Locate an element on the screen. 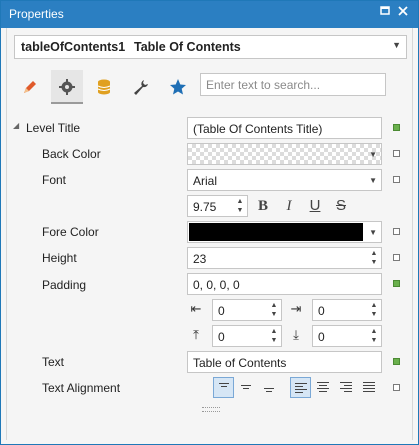 The height and width of the screenshot is (445, 419). height-value: 23 is located at coordinates (200, 259).